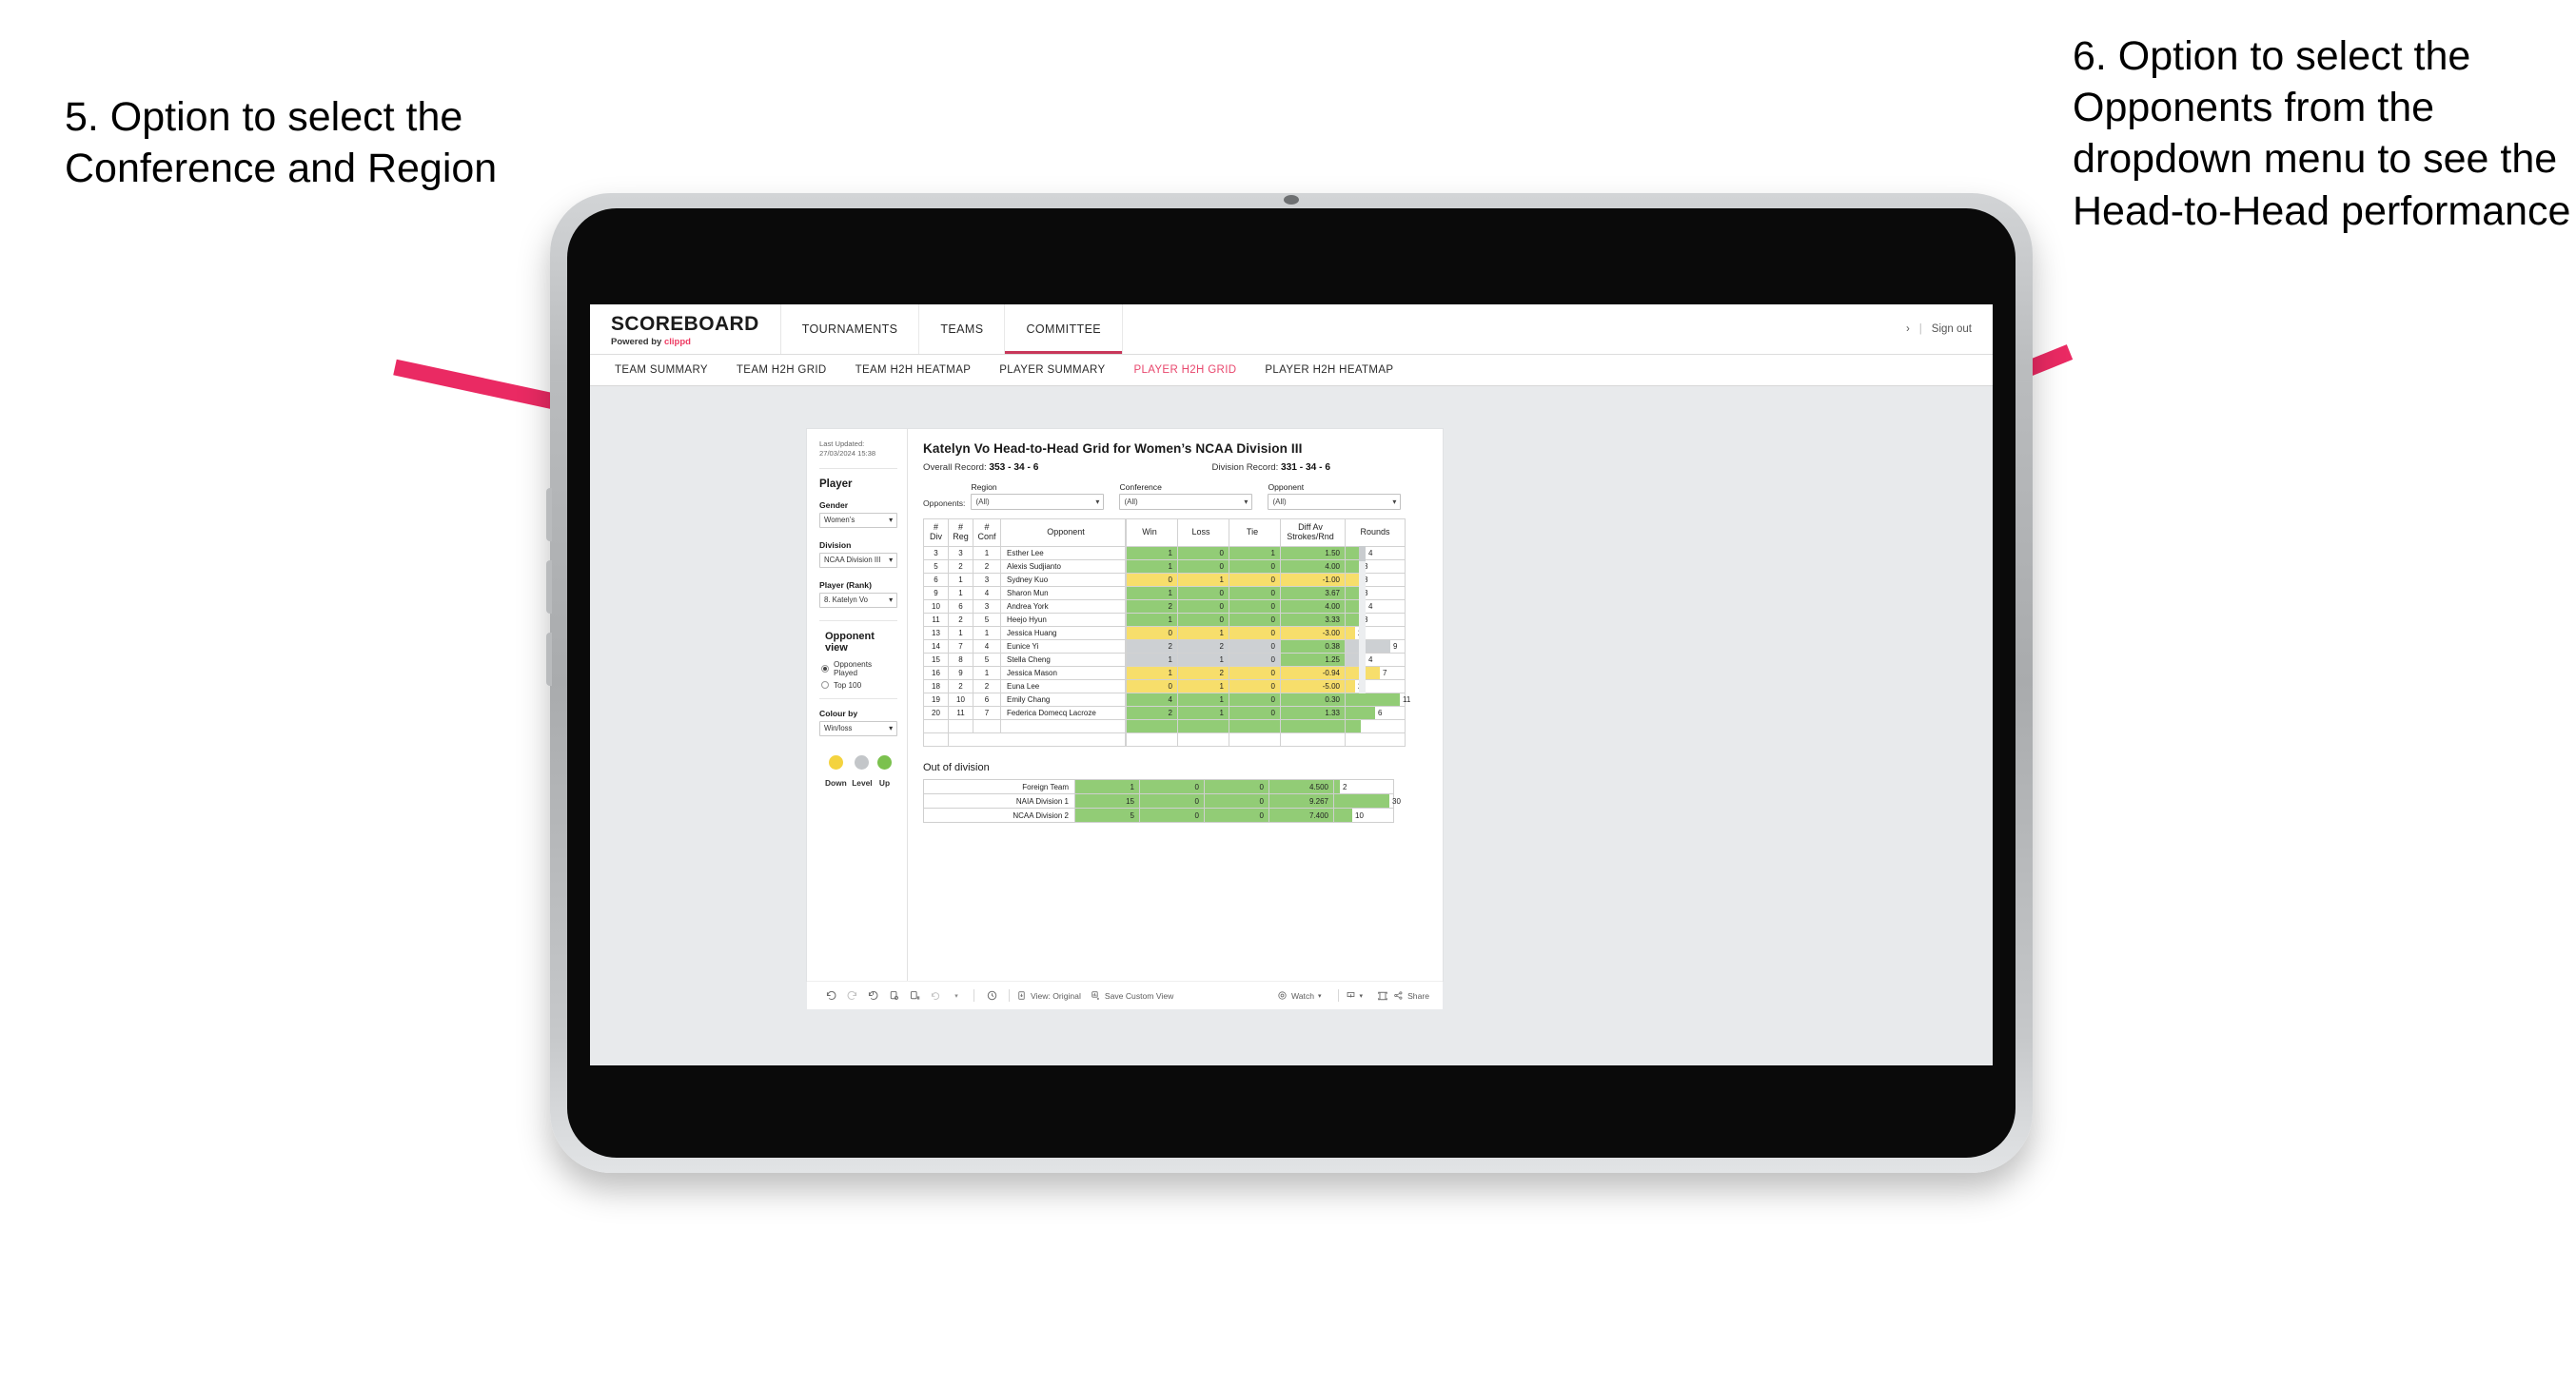 The width and height of the screenshot is (2576, 1386). Describe the element at coordinates (1385, 673) in the screenshot. I see `rounds-value: 7` at that location.